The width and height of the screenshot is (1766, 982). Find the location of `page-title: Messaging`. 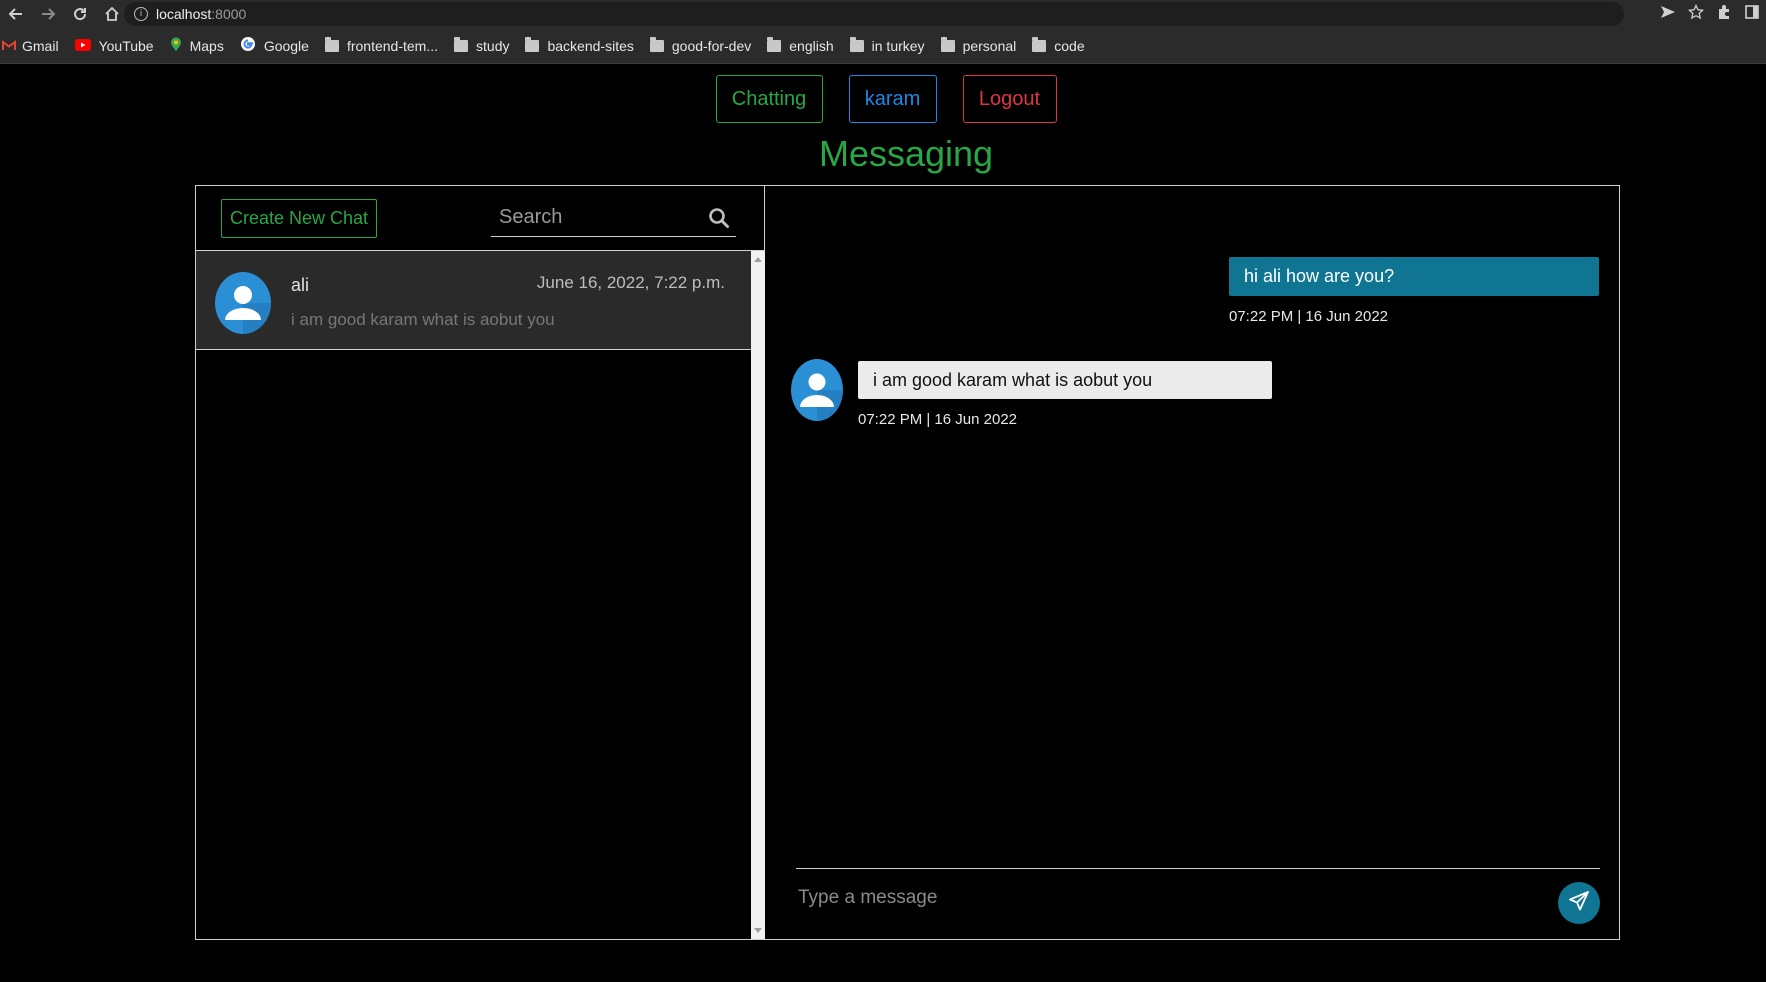

page-title: Messaging is located at coordinates (906, 153).